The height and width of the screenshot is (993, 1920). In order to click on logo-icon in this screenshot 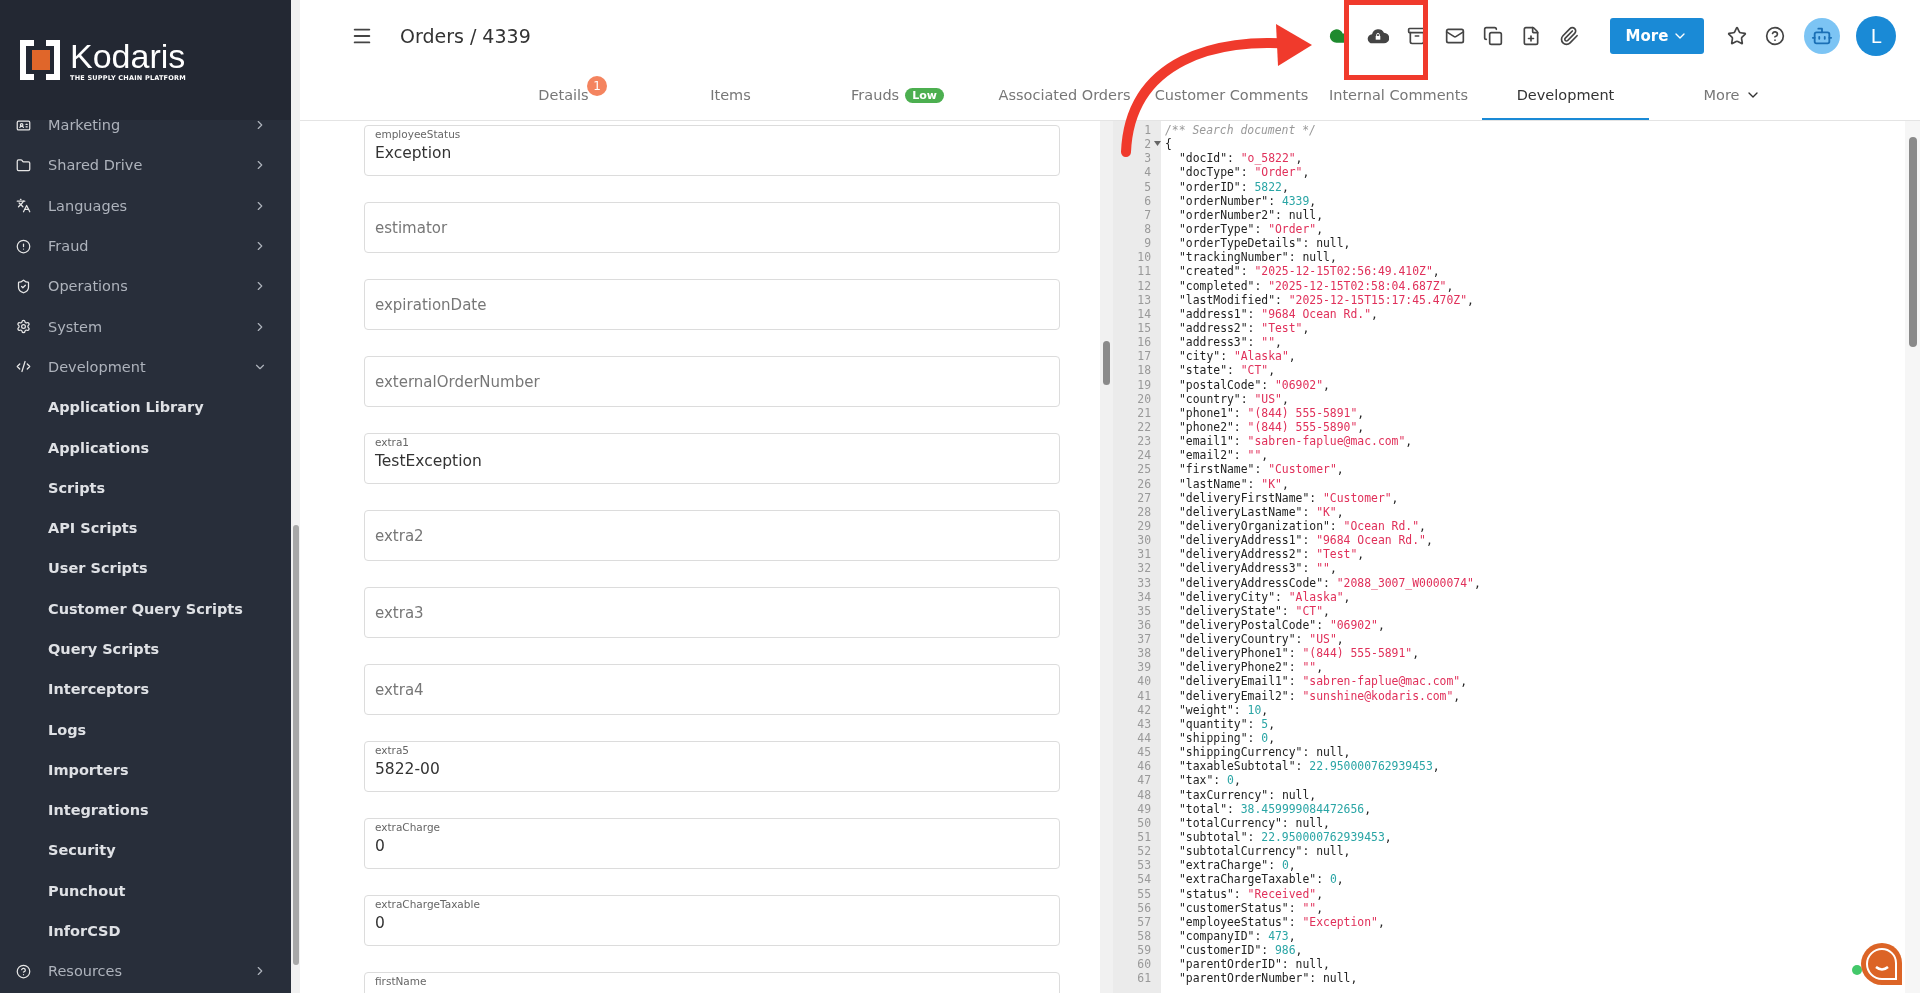, I will do `click(40, 60)`.